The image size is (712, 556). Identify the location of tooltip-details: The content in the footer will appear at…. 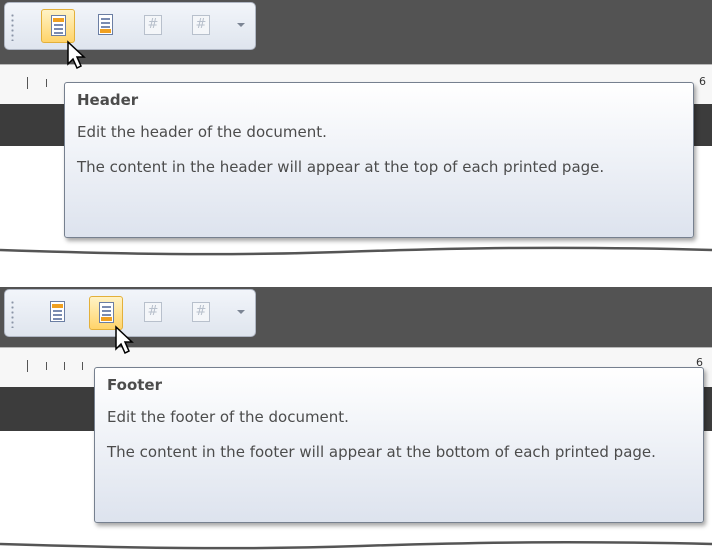
(381, 452).